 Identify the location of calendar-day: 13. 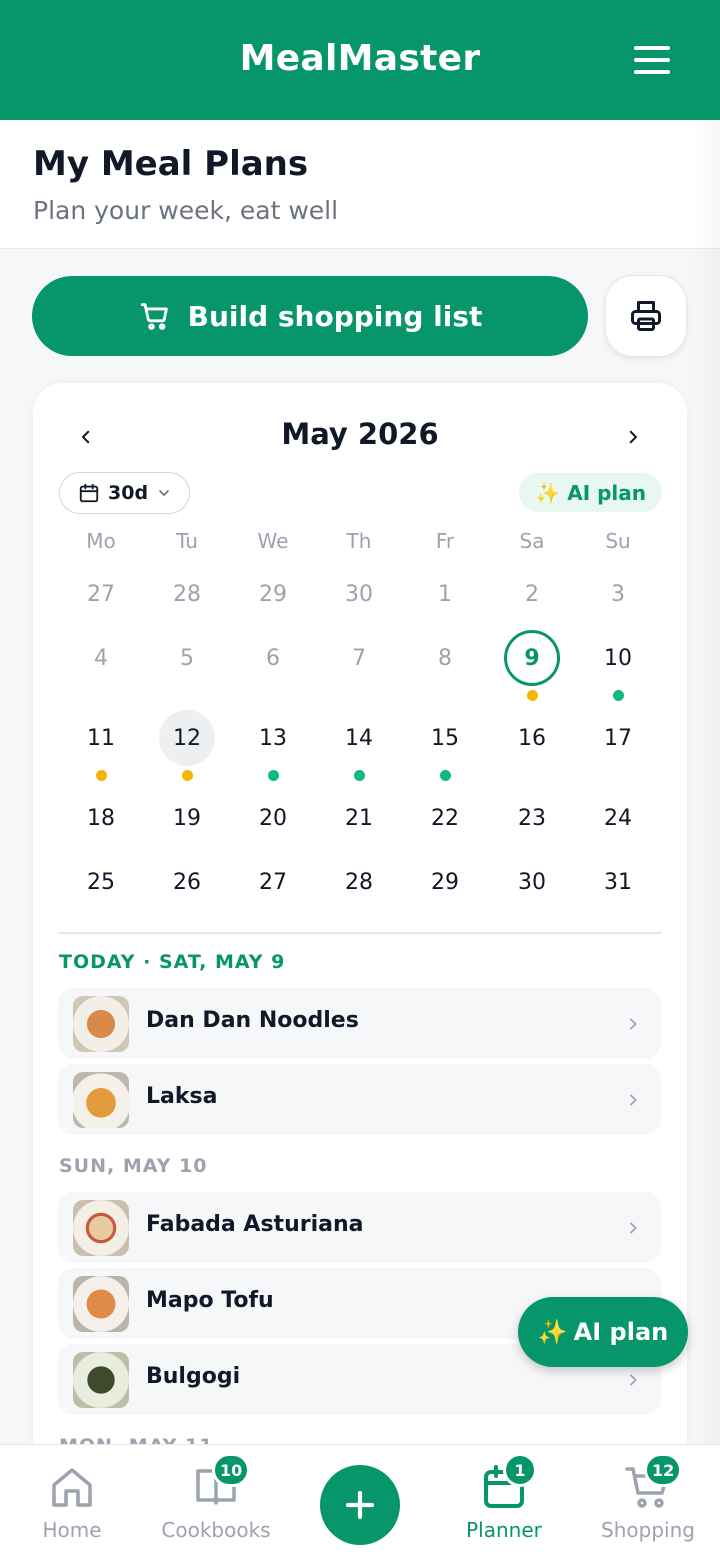
(273, 744).